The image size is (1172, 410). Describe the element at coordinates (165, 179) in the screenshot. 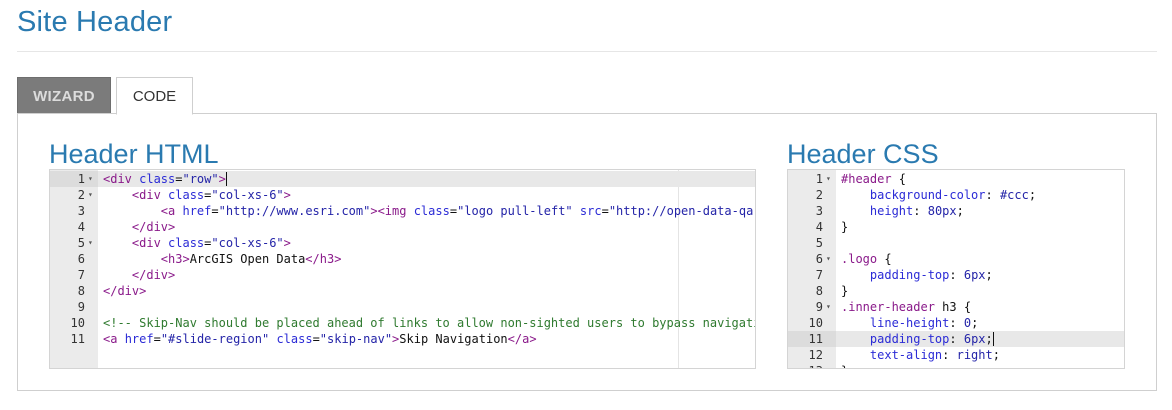

I see `code-text: <div class="row">` at that location.